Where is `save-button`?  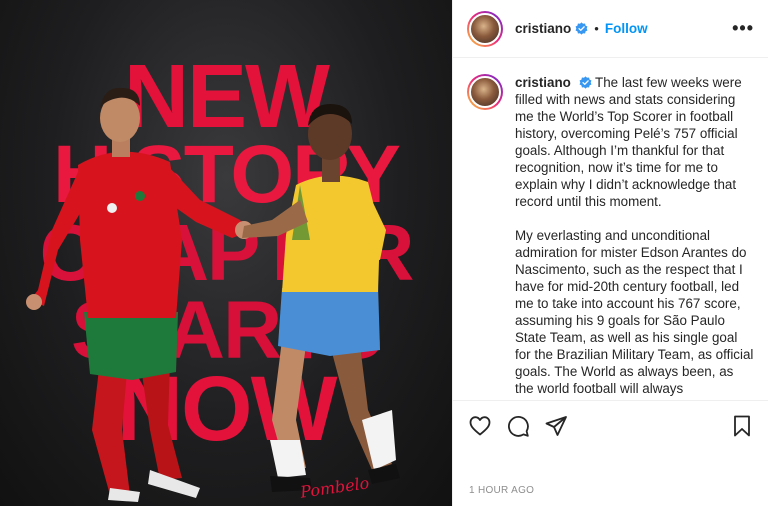
save-button is located at coordinates (742, 426).